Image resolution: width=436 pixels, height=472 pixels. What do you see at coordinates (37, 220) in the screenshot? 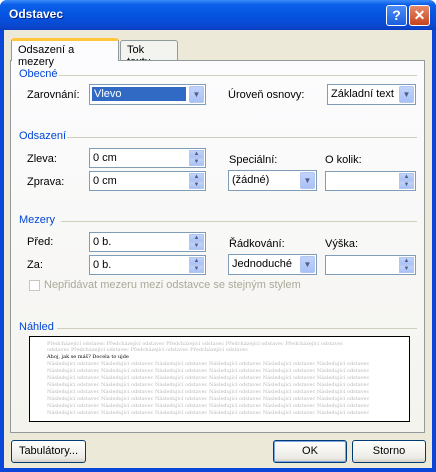
I see `spacing-heading: Mezery` at bounding box center [37, 220].